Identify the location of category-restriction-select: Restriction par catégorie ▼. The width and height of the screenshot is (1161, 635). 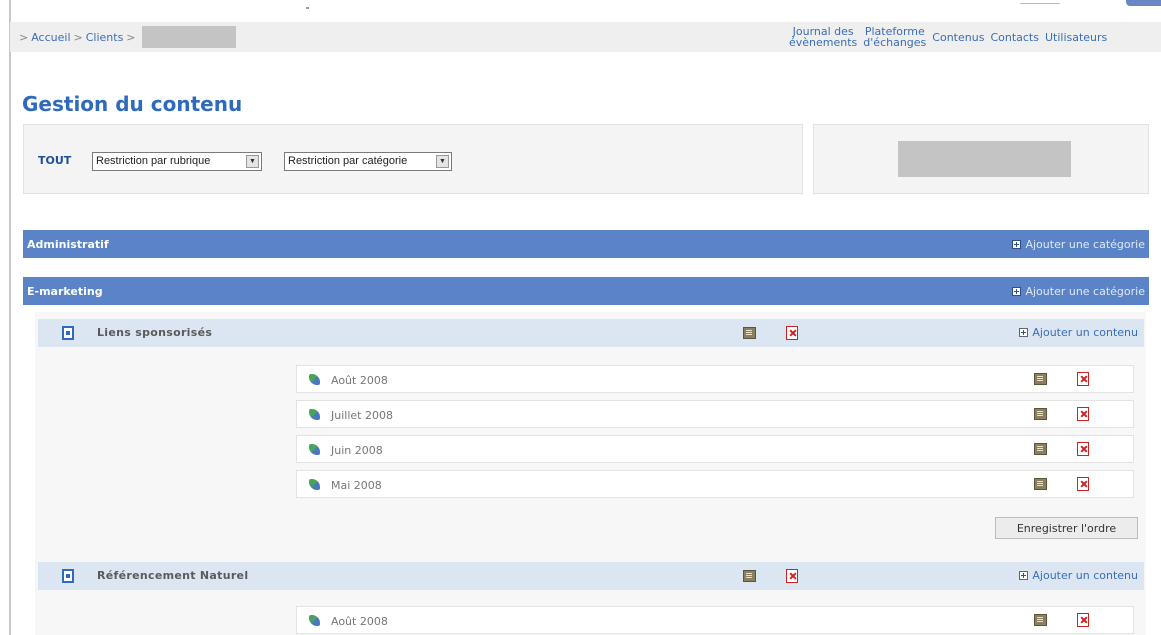
(368, 161).